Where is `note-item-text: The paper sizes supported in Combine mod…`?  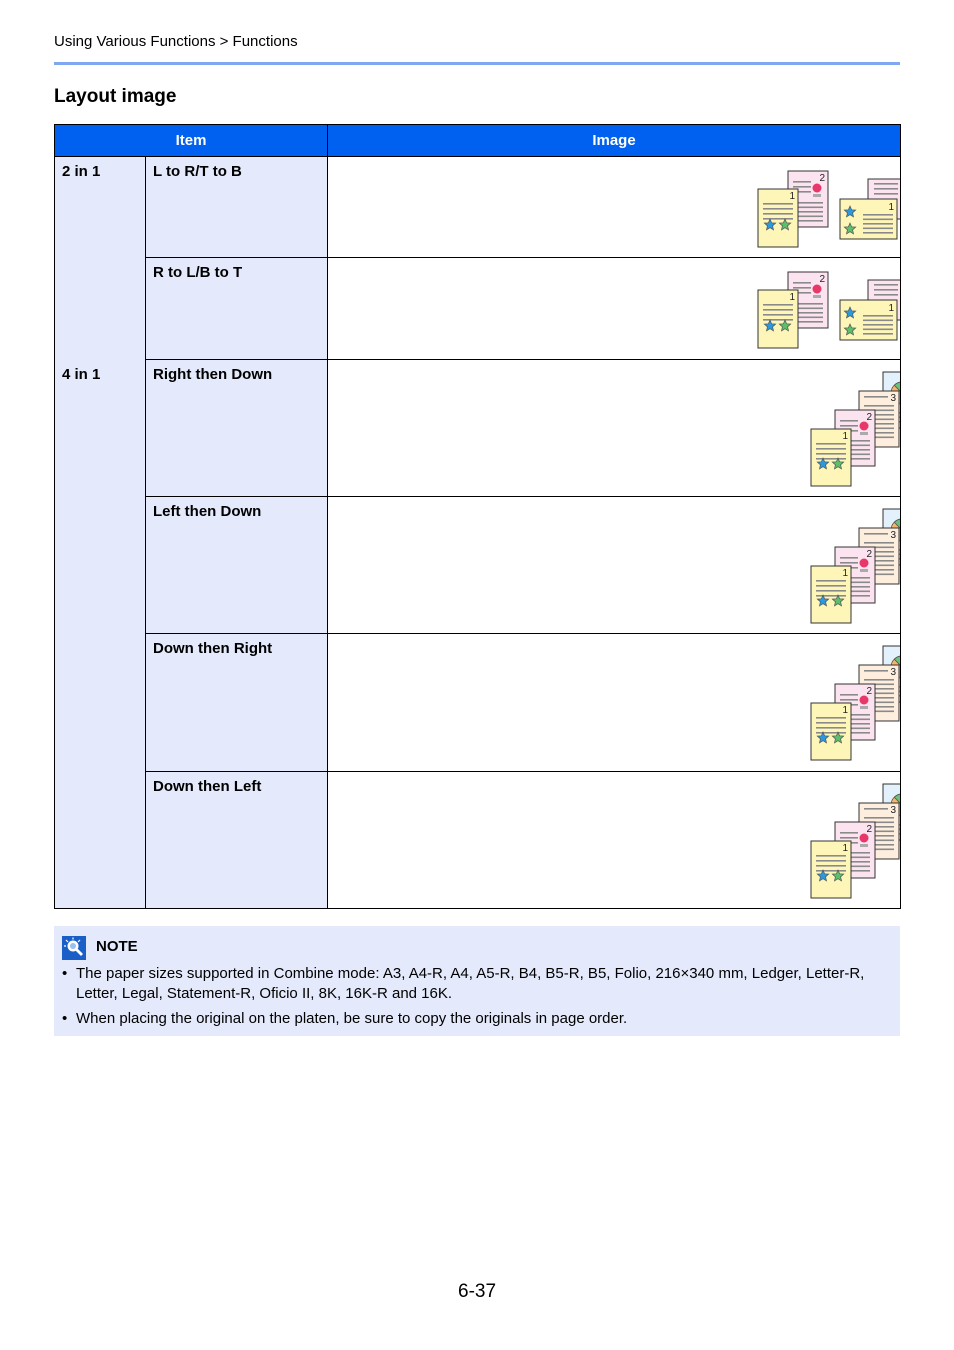
note-item-text: The paper sizes supported in Combine mod… is located at coordinates (470, 983).